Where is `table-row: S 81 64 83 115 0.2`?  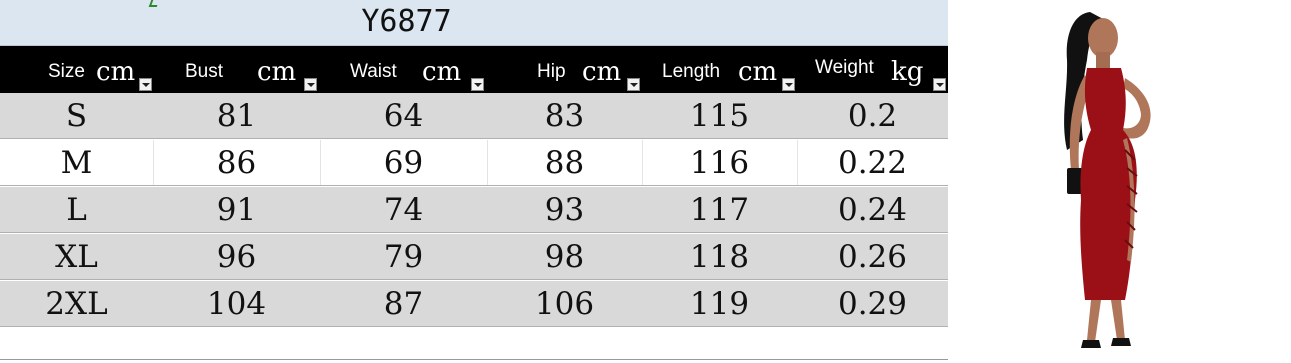
table-row: S 81 64 83 115 0.2 is located at coordinates (474, 116).